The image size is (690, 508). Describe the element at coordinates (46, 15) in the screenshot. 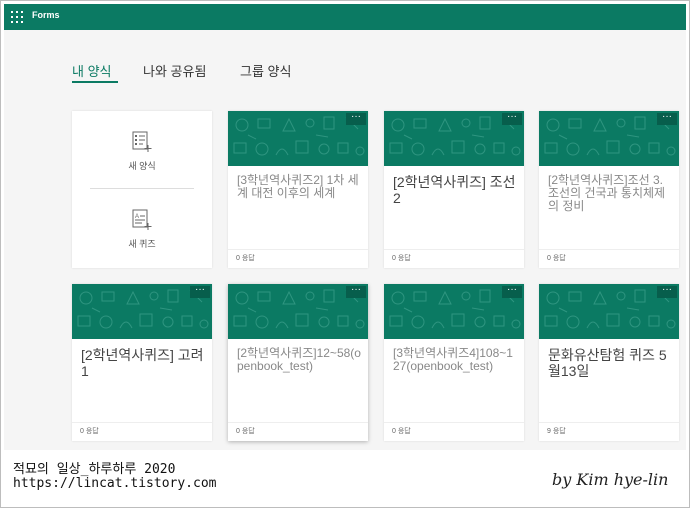

I see `app-name: Forms` at that location.